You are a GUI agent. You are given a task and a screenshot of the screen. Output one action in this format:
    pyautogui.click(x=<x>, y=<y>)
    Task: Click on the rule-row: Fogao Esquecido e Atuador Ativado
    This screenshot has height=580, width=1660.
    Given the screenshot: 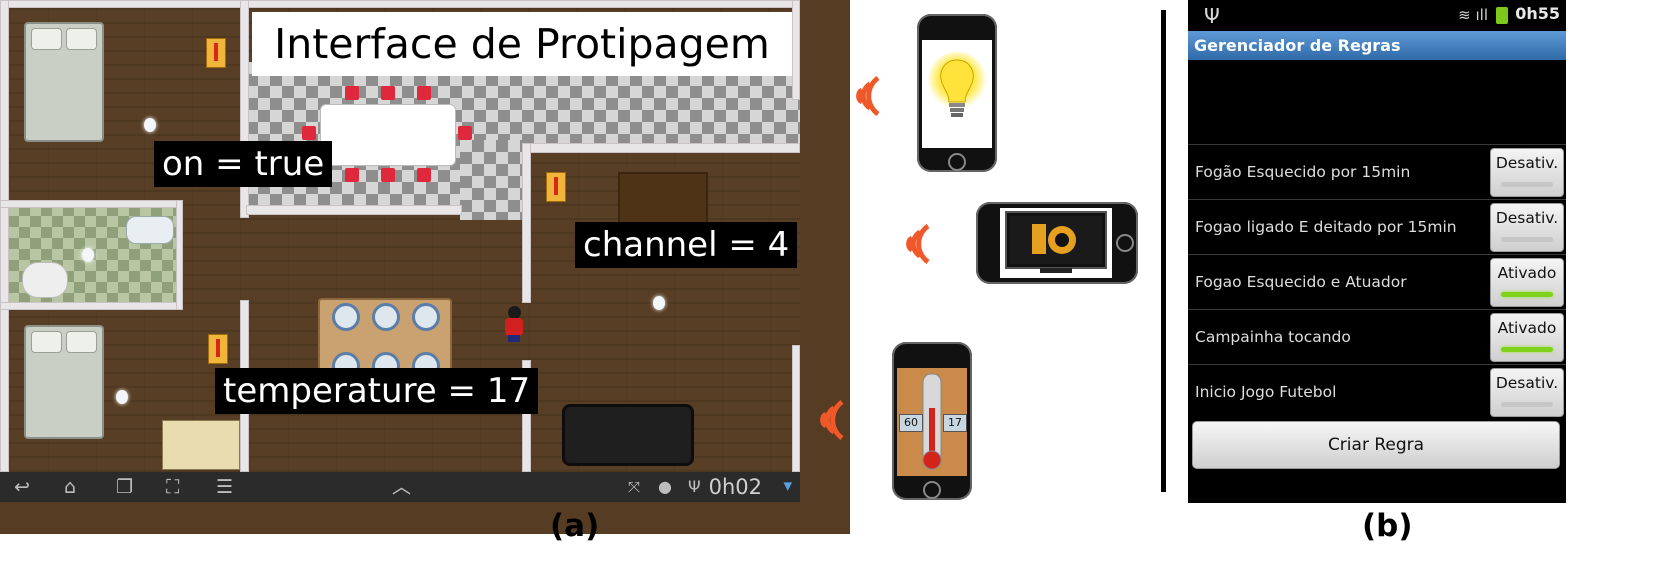 What is the action you would take?
    pyautogui.click(x=1377, y=282)
    